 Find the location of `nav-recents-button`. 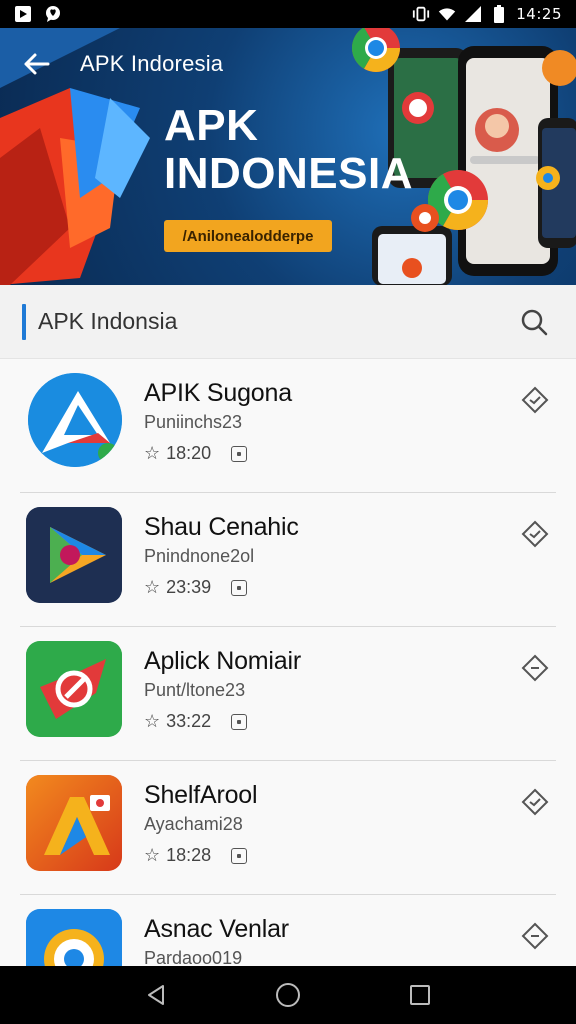

nav-recents-button is located at coordinates (420, 995).